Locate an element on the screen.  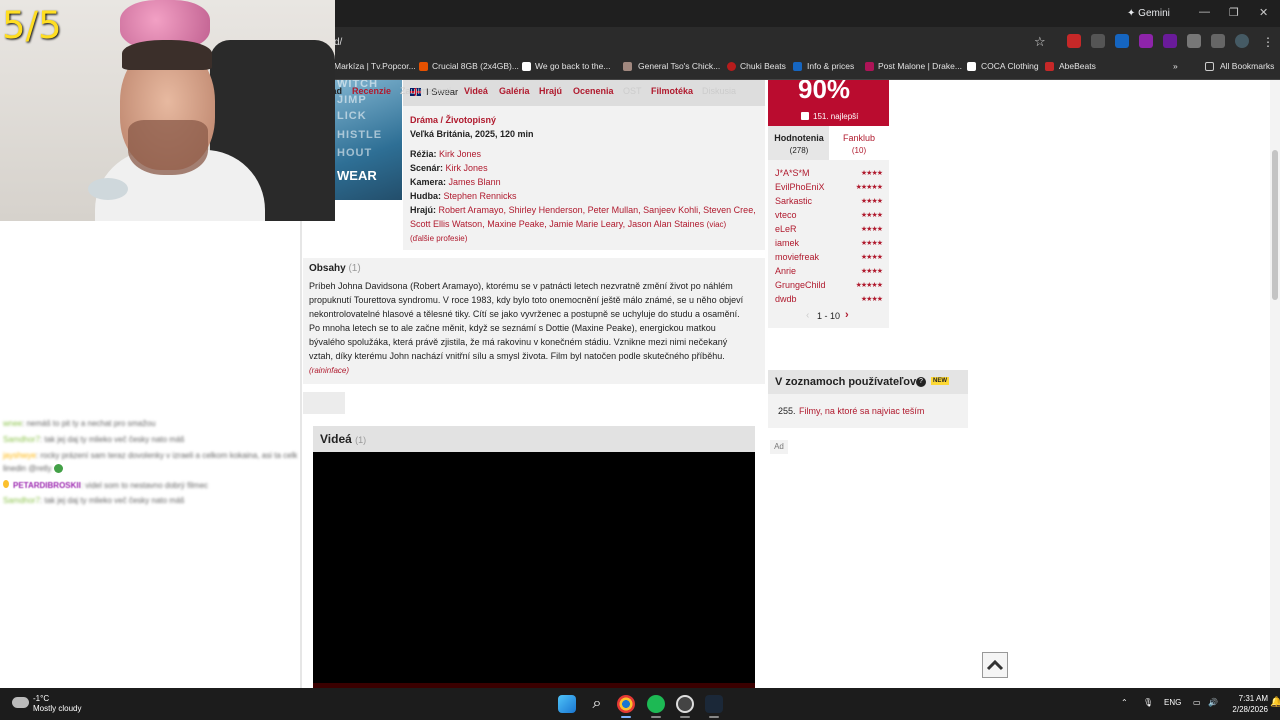
rating-user: J*A*S*M is located at coordinates (792, 173).